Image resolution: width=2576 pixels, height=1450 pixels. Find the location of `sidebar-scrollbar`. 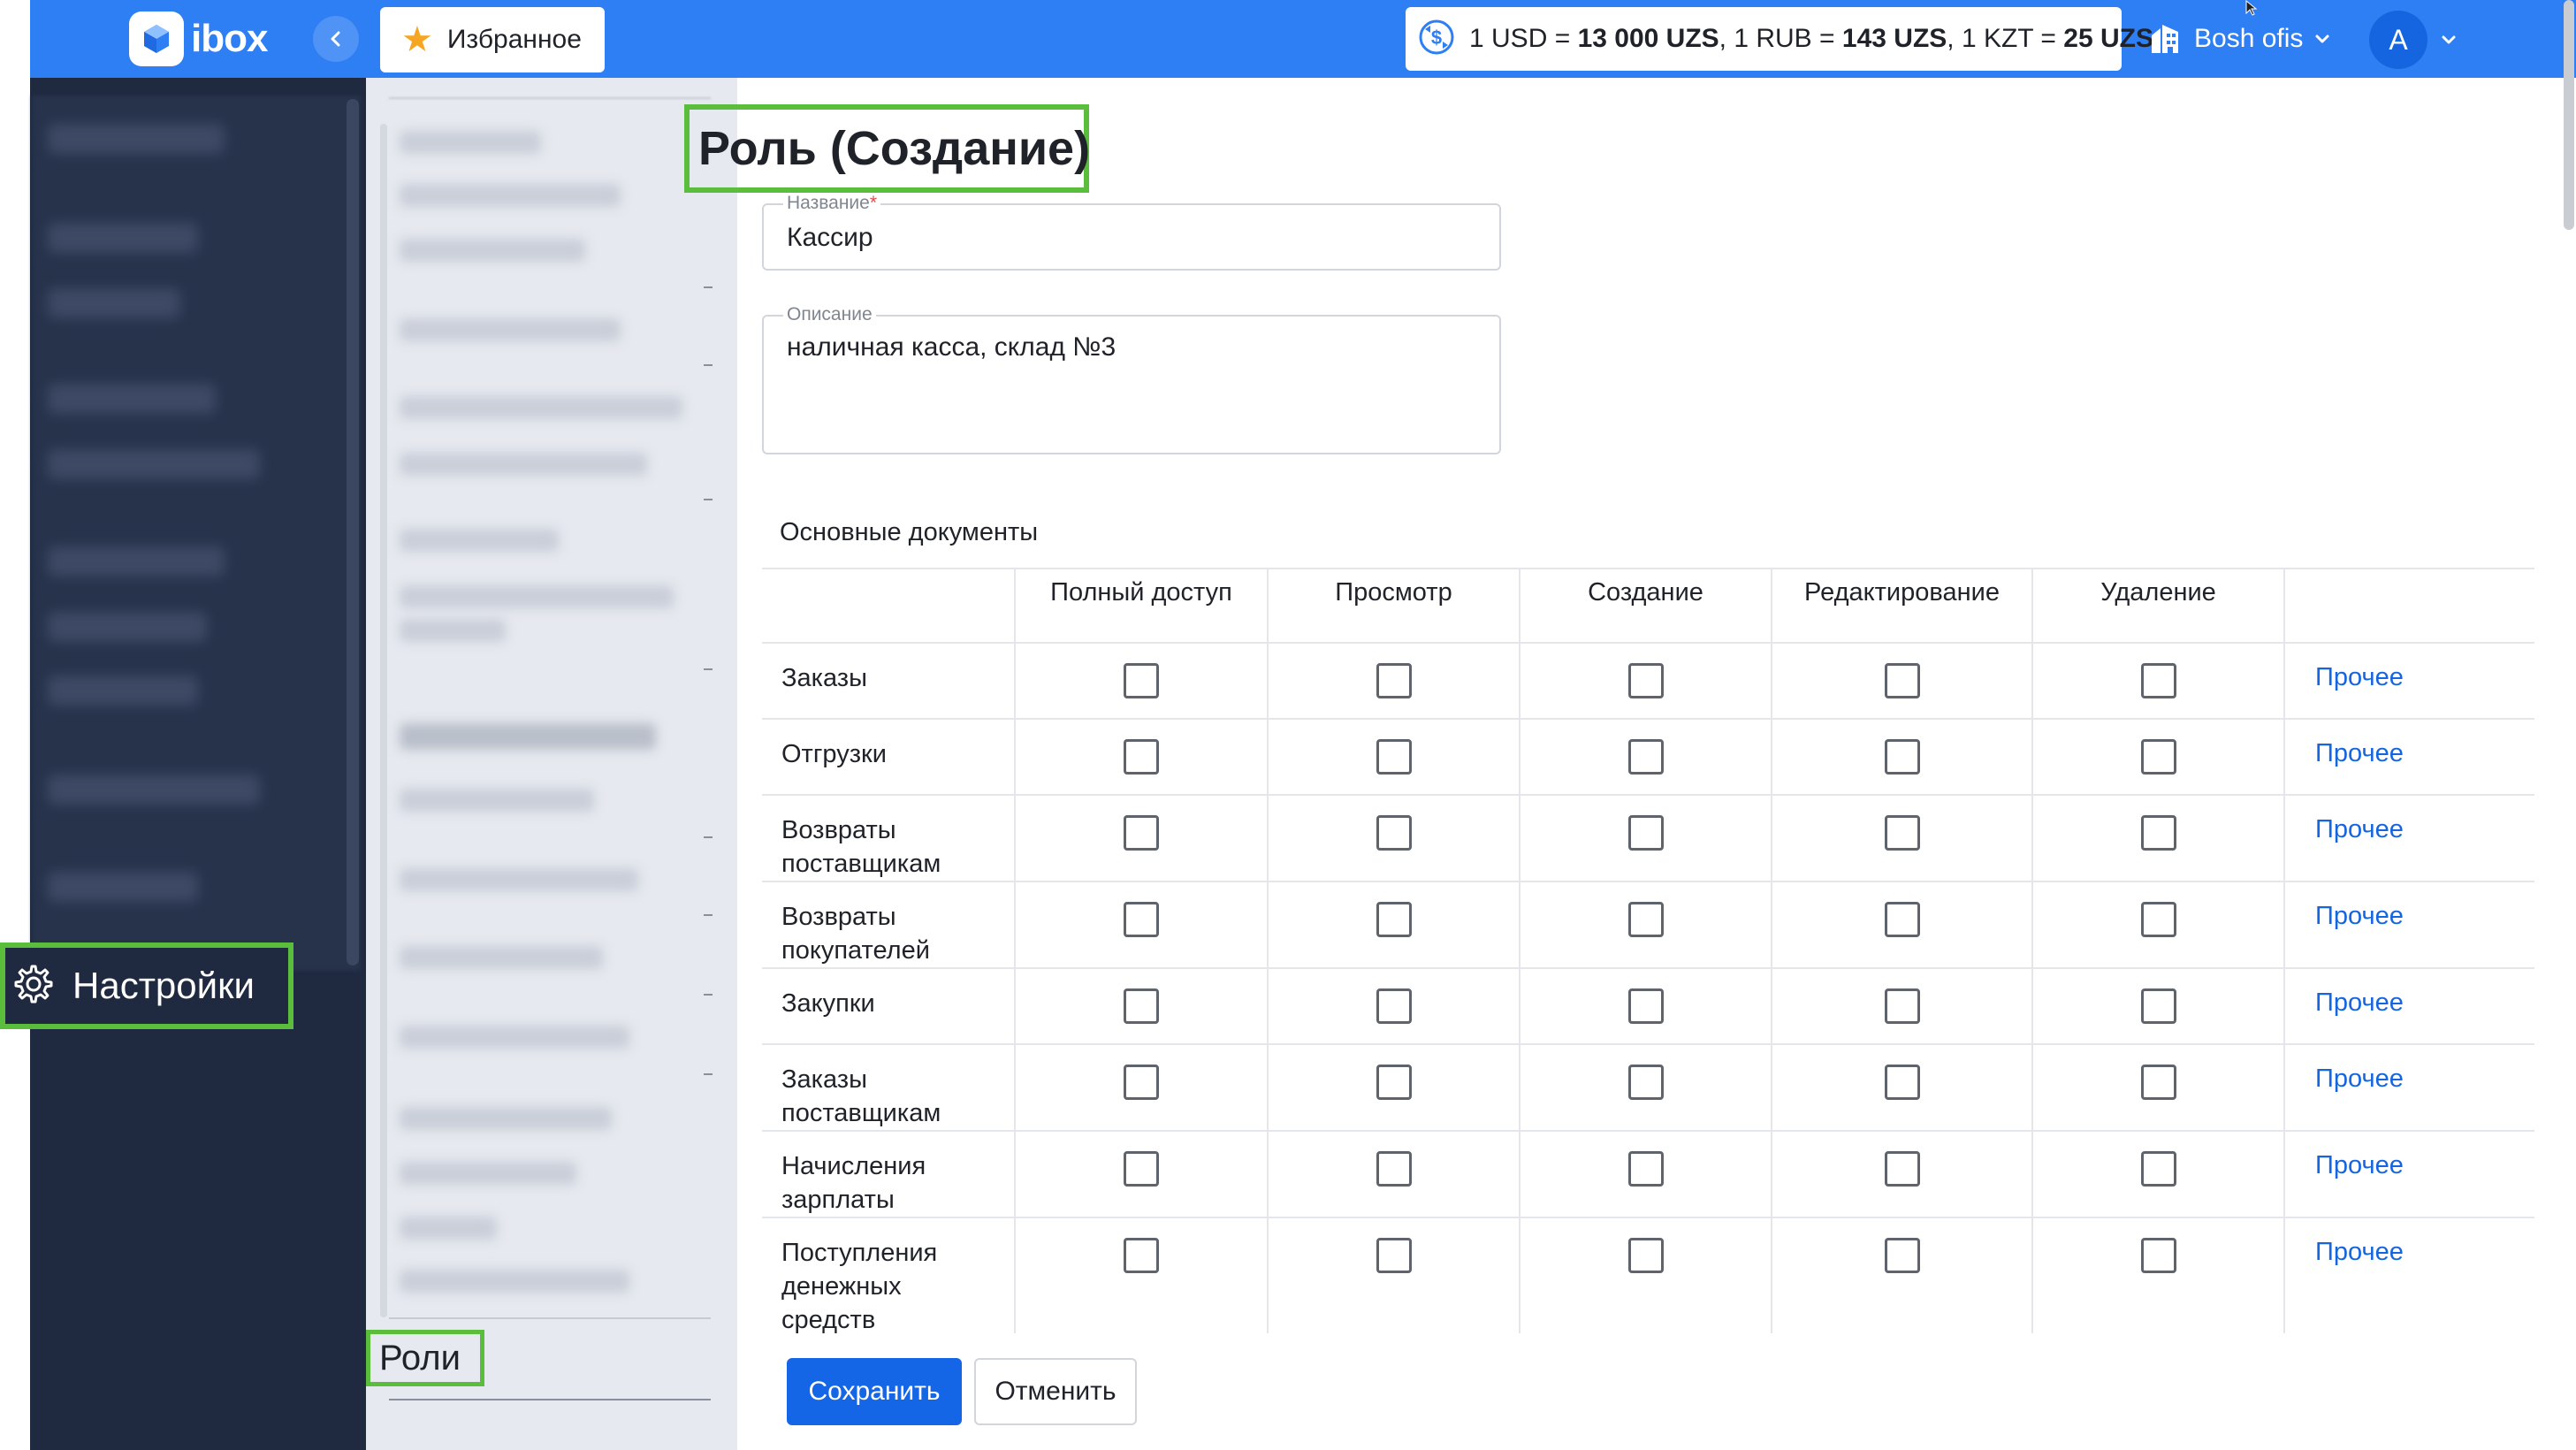

sidebar-scrollbar is located at coordinates (353, 532).